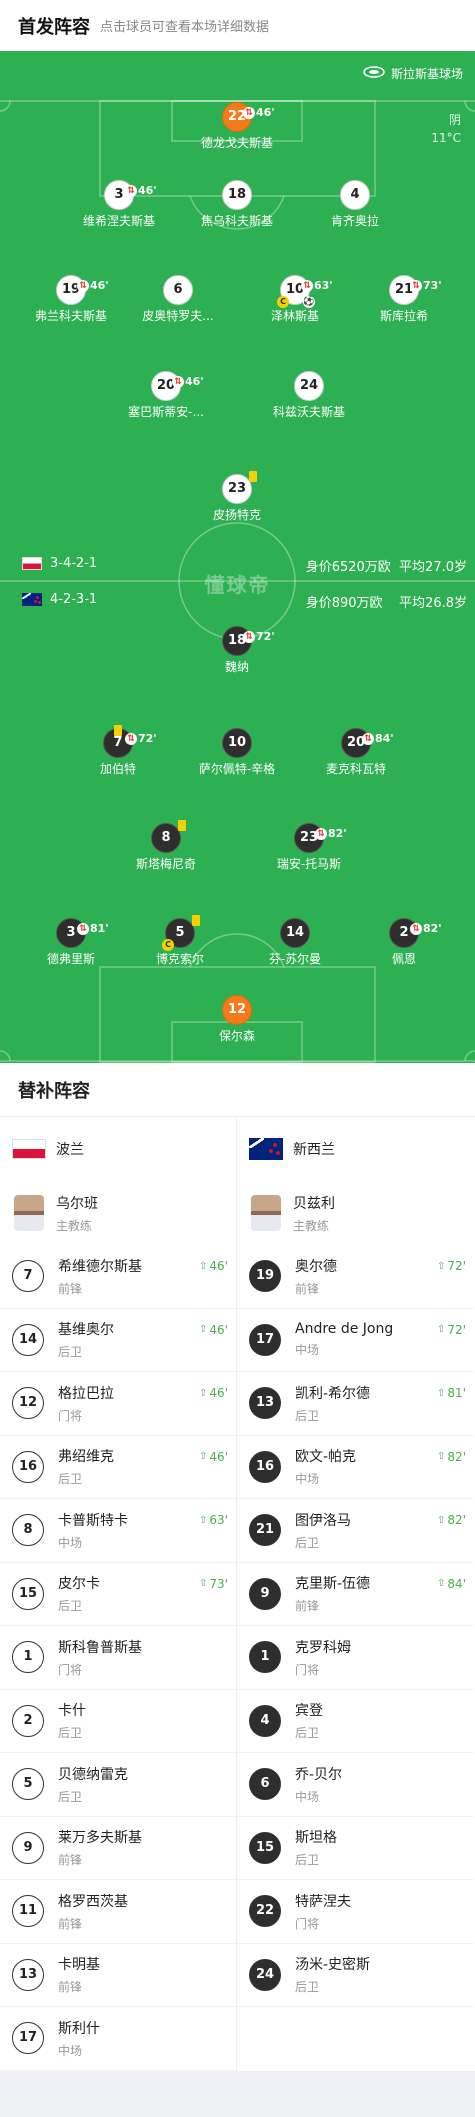  What do you see at coordinates (196, 920) in the screenshot?
I see `yellow-card-icon` at bounding box center [196, 920].